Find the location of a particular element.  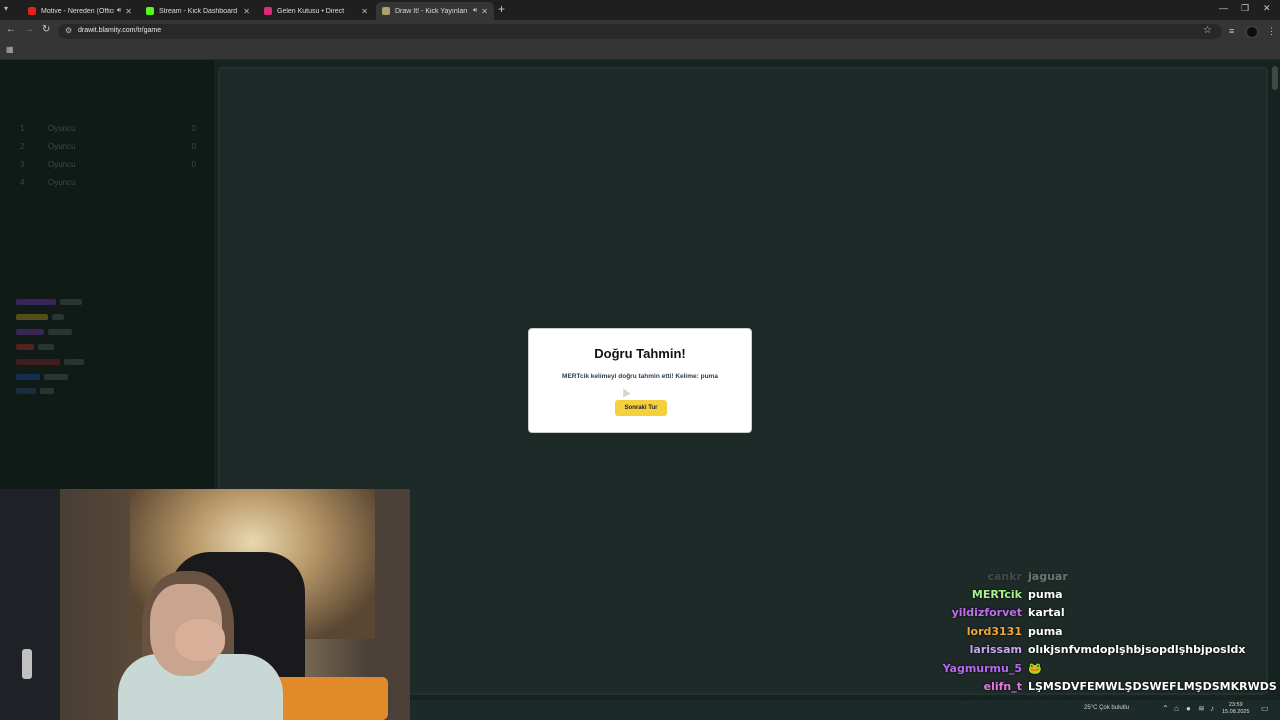

forward-icon: → is located at coordinates (29, 29).